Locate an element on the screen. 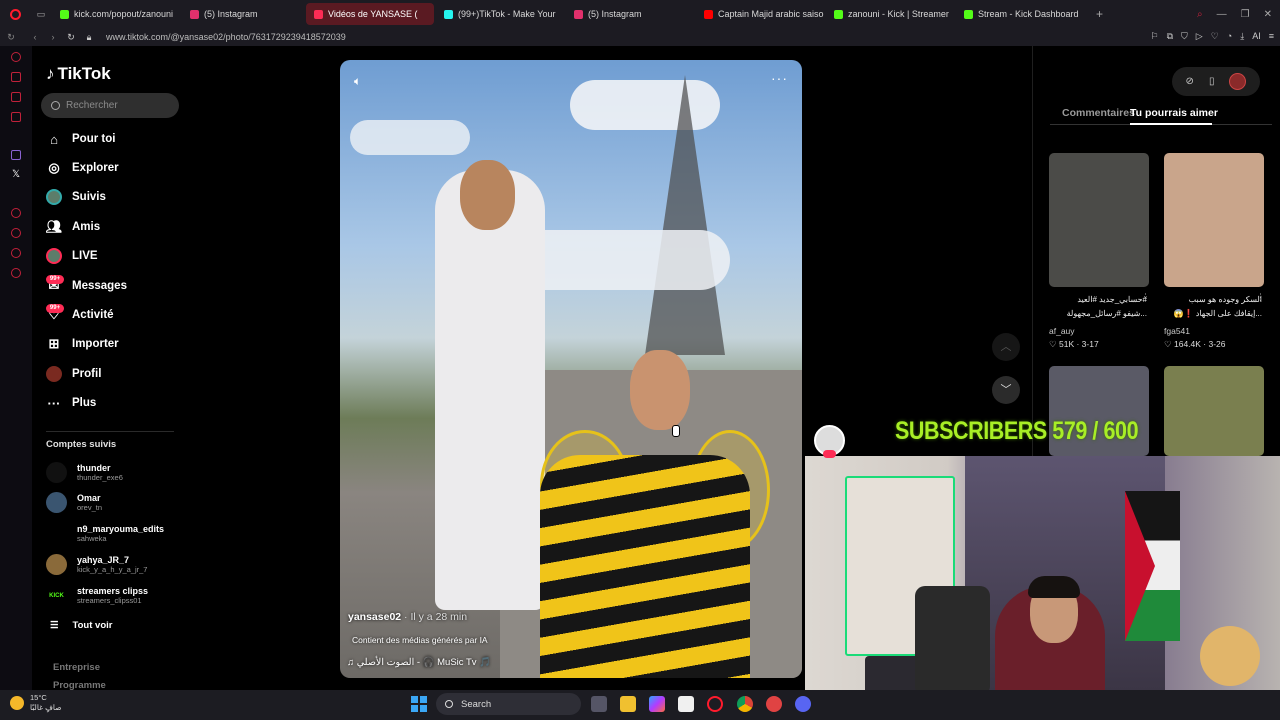 The height and width of the screenshot is (720, 1280). taskbar-search: Search is located at coordinates (508, 704).